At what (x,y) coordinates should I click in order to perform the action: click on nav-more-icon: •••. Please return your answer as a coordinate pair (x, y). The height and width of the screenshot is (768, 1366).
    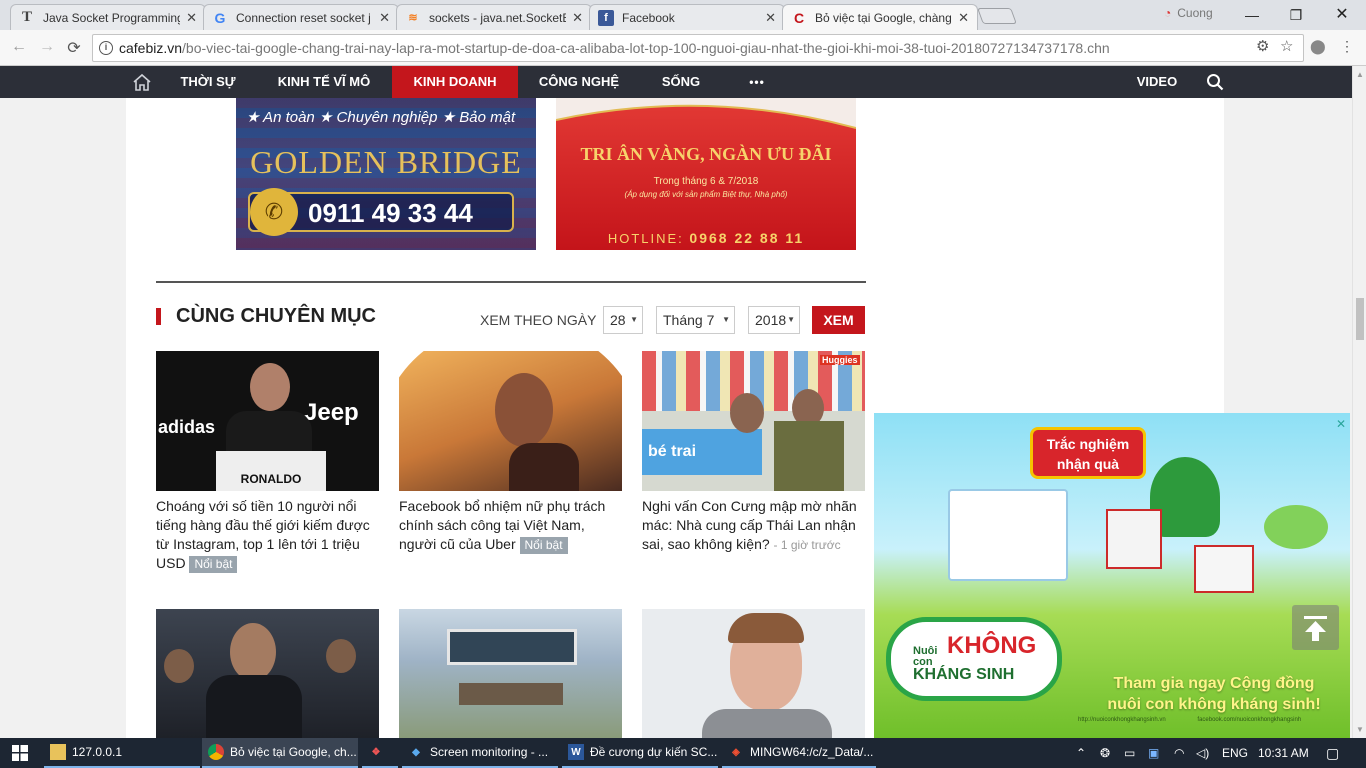
    Looking at the image, I should click on (757, 82).